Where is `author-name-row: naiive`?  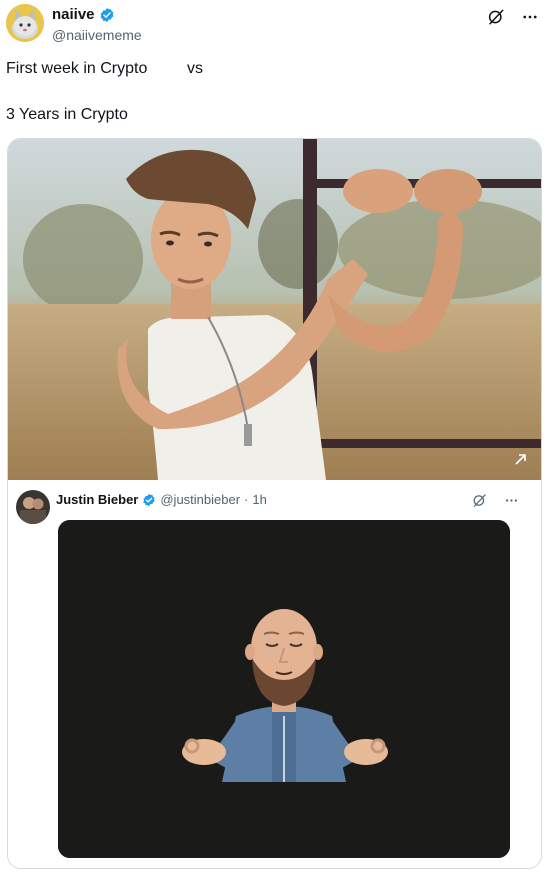 author-name-row: naiive is located at coordinates (83, 14).